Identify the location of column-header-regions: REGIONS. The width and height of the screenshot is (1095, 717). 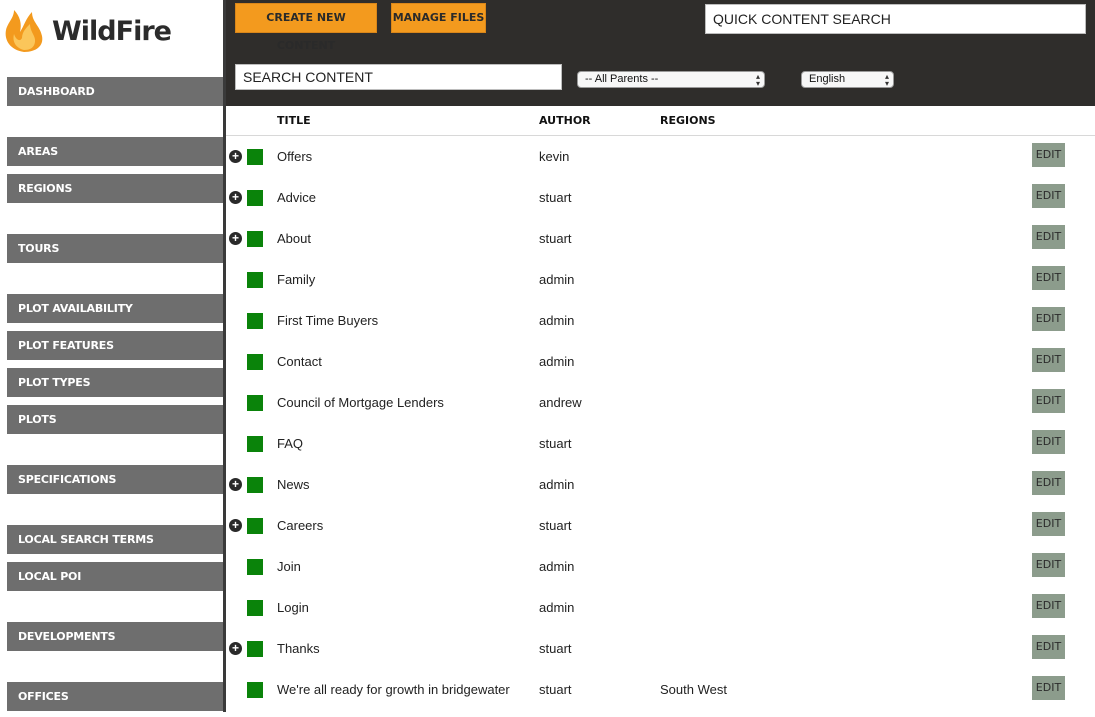
(688, 120).